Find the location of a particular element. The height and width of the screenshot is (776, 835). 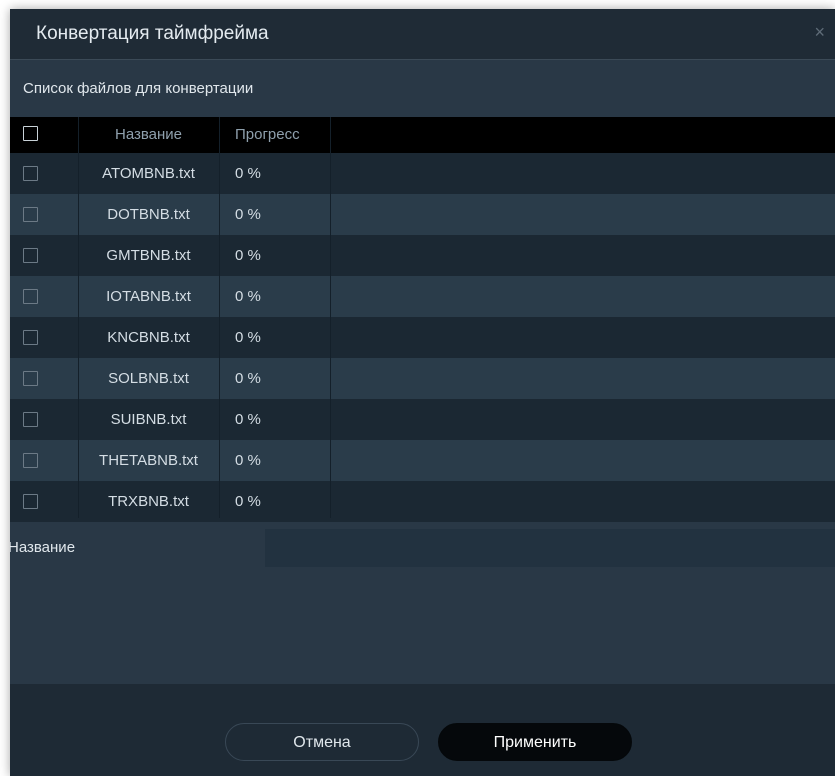

name-field-label: Название is located at coordinates (43, 547).